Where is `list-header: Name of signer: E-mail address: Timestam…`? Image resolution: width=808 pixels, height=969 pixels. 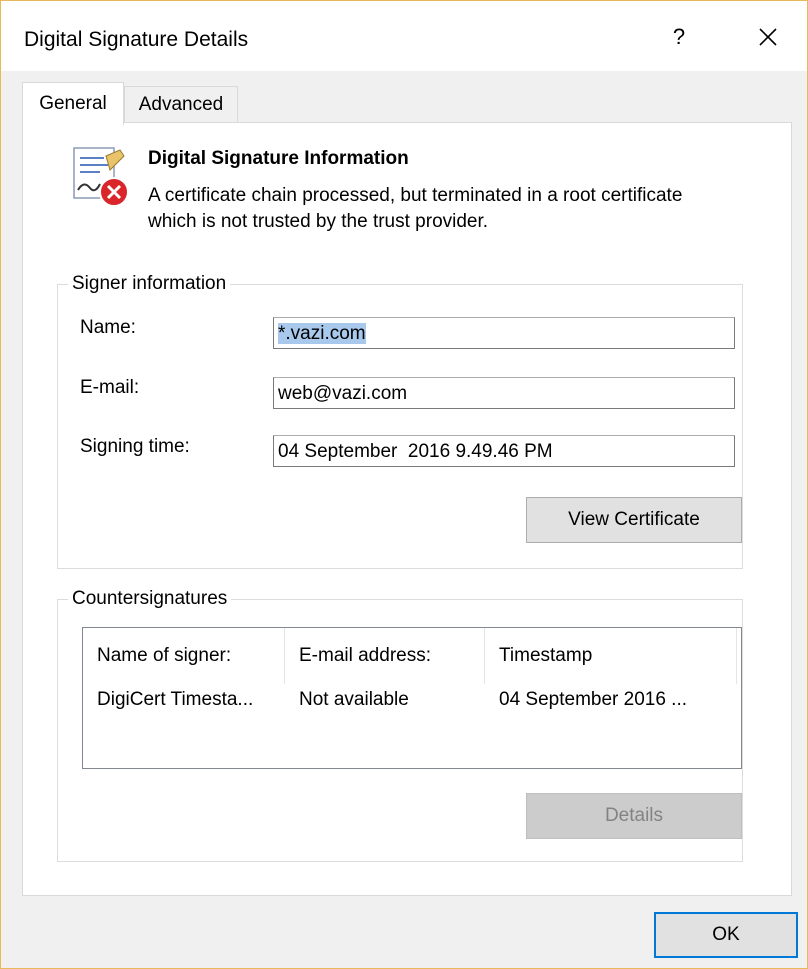 list-header: Name of signer: E-mail address: Timestam… is located at coordinates (412, 656).